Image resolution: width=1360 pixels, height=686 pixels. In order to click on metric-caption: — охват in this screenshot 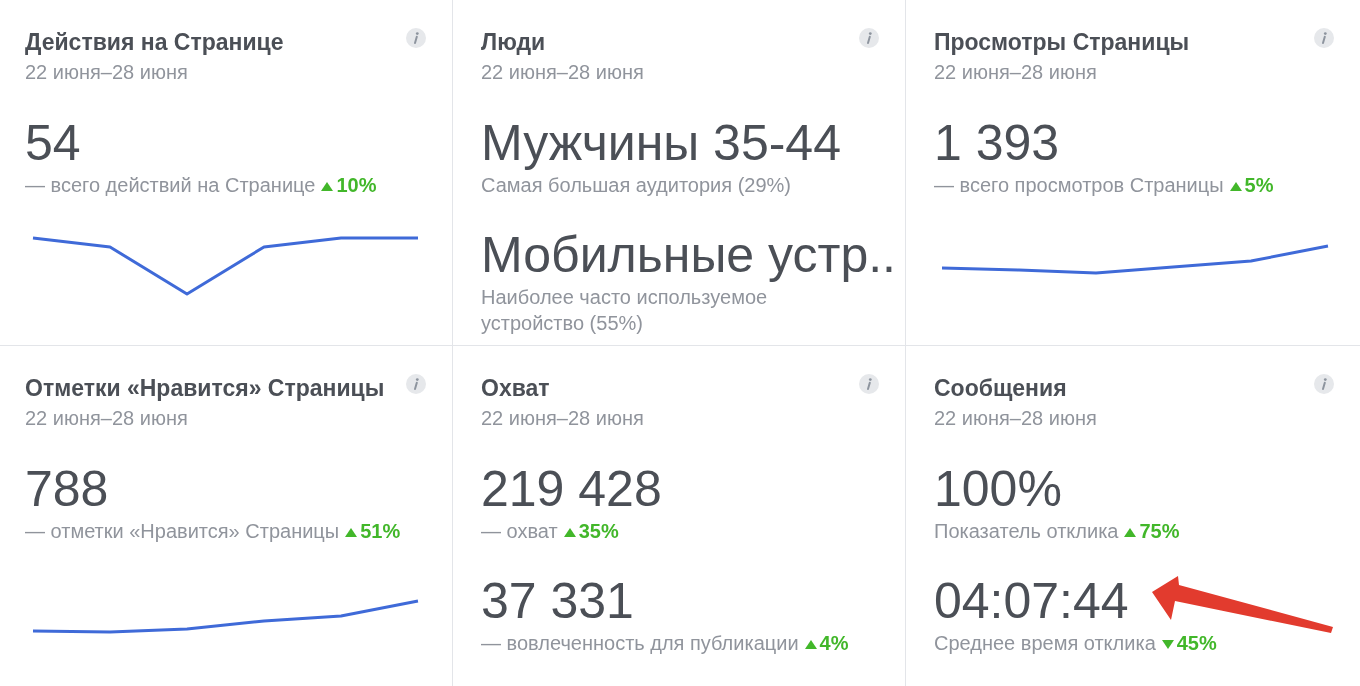, I will do `click(519, 531)`.